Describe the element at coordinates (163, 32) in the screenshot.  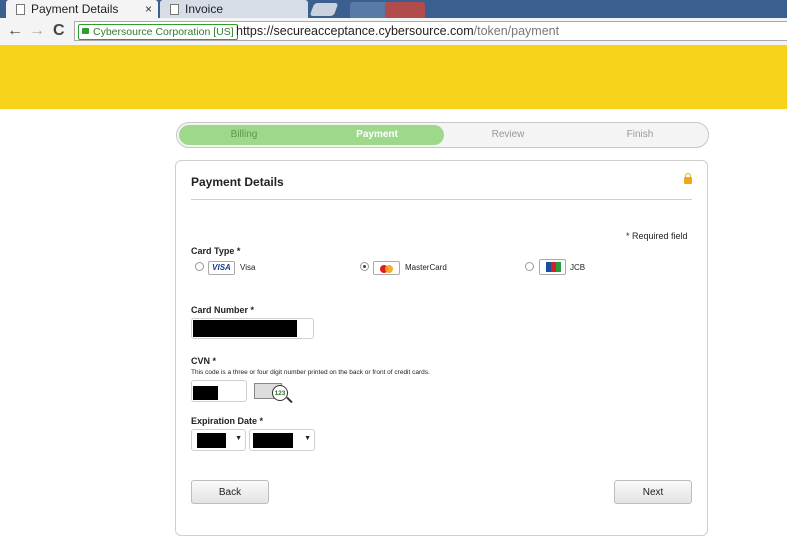
I see `ev-badge-text: Cybersource Corporation [US]` at that location.